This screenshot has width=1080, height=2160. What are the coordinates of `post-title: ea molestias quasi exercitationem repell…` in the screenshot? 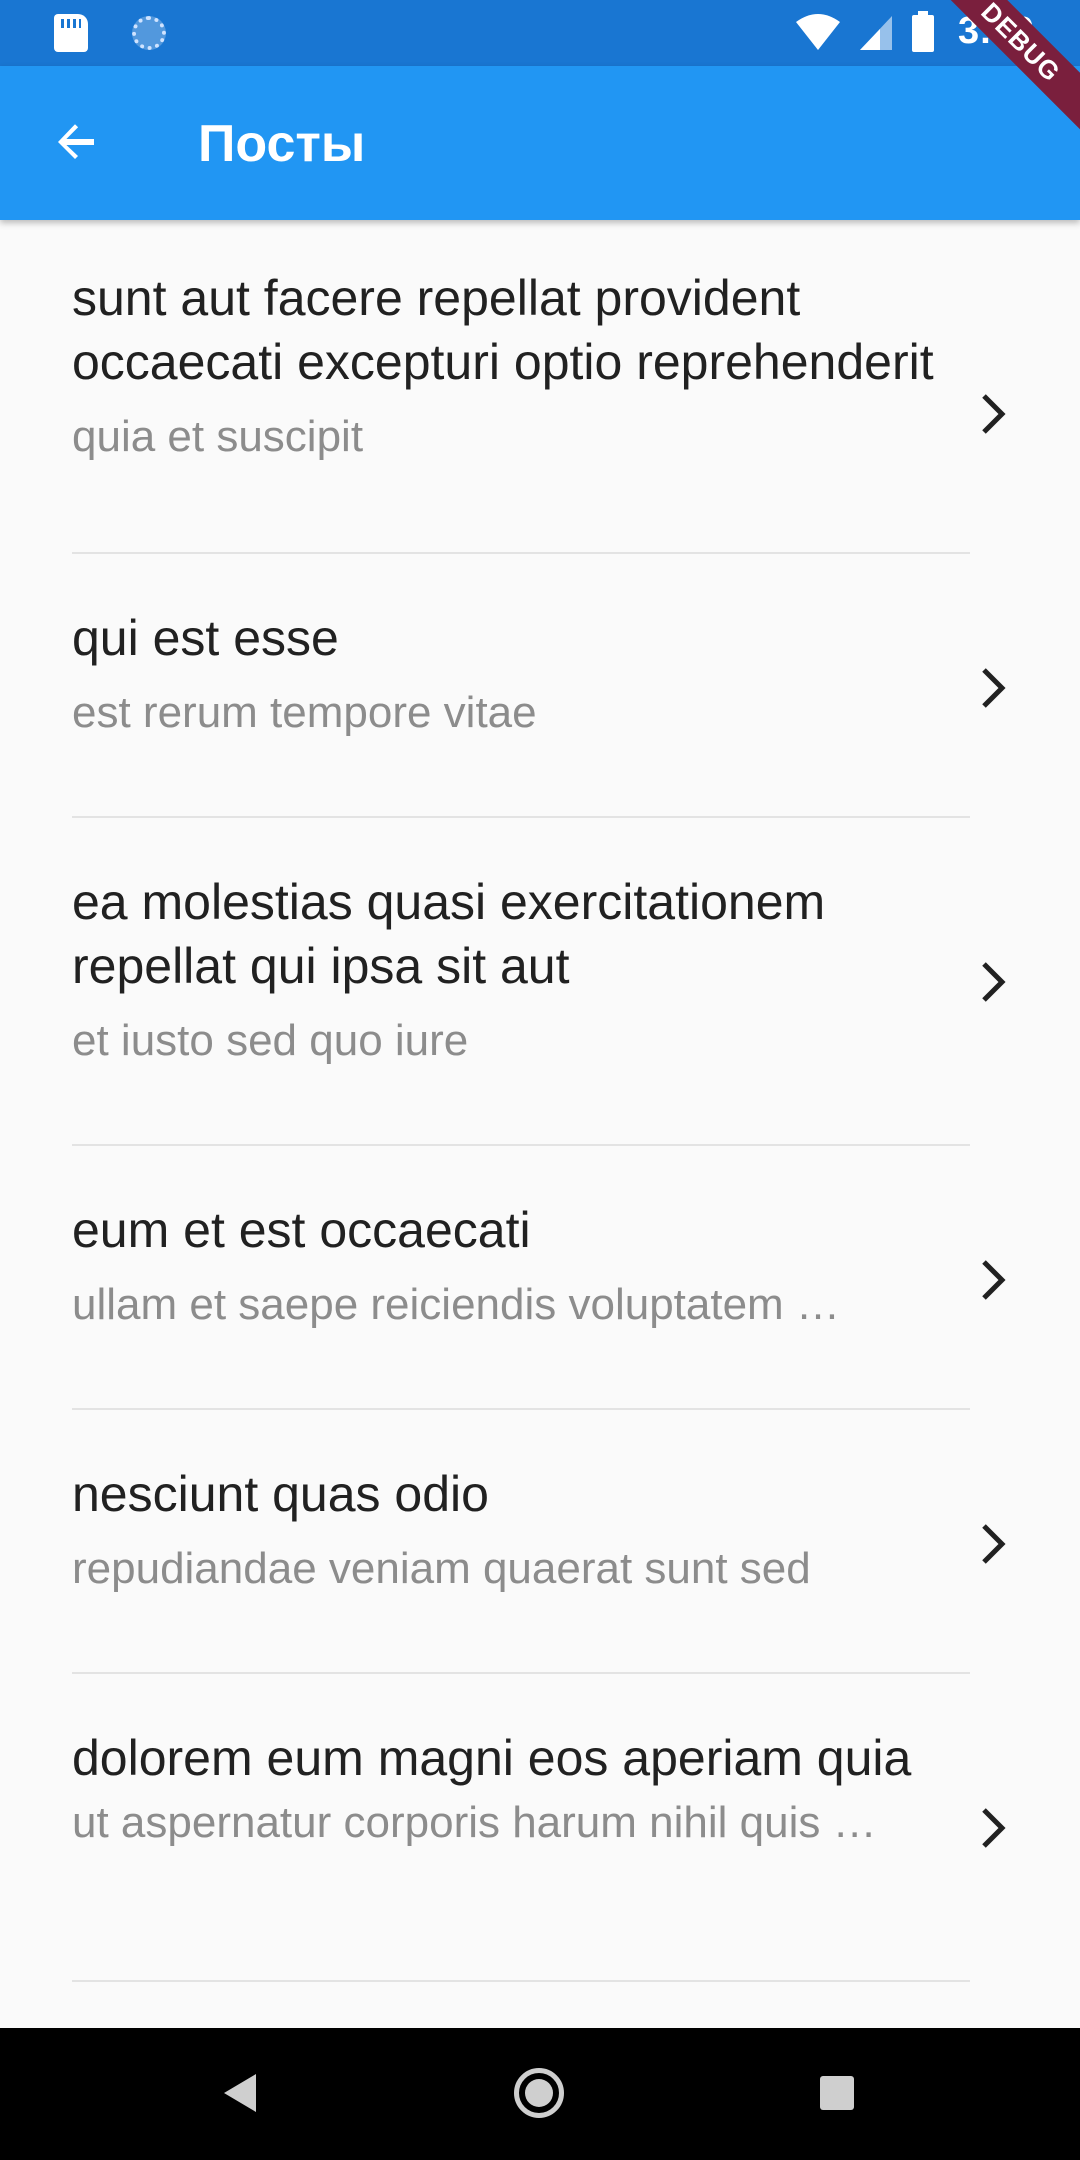 It's located at (449, 934).